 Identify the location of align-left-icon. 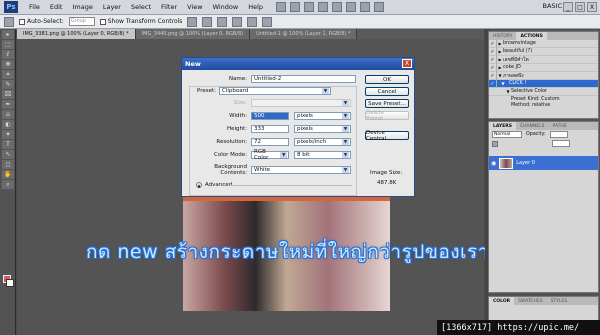
(237, 21).